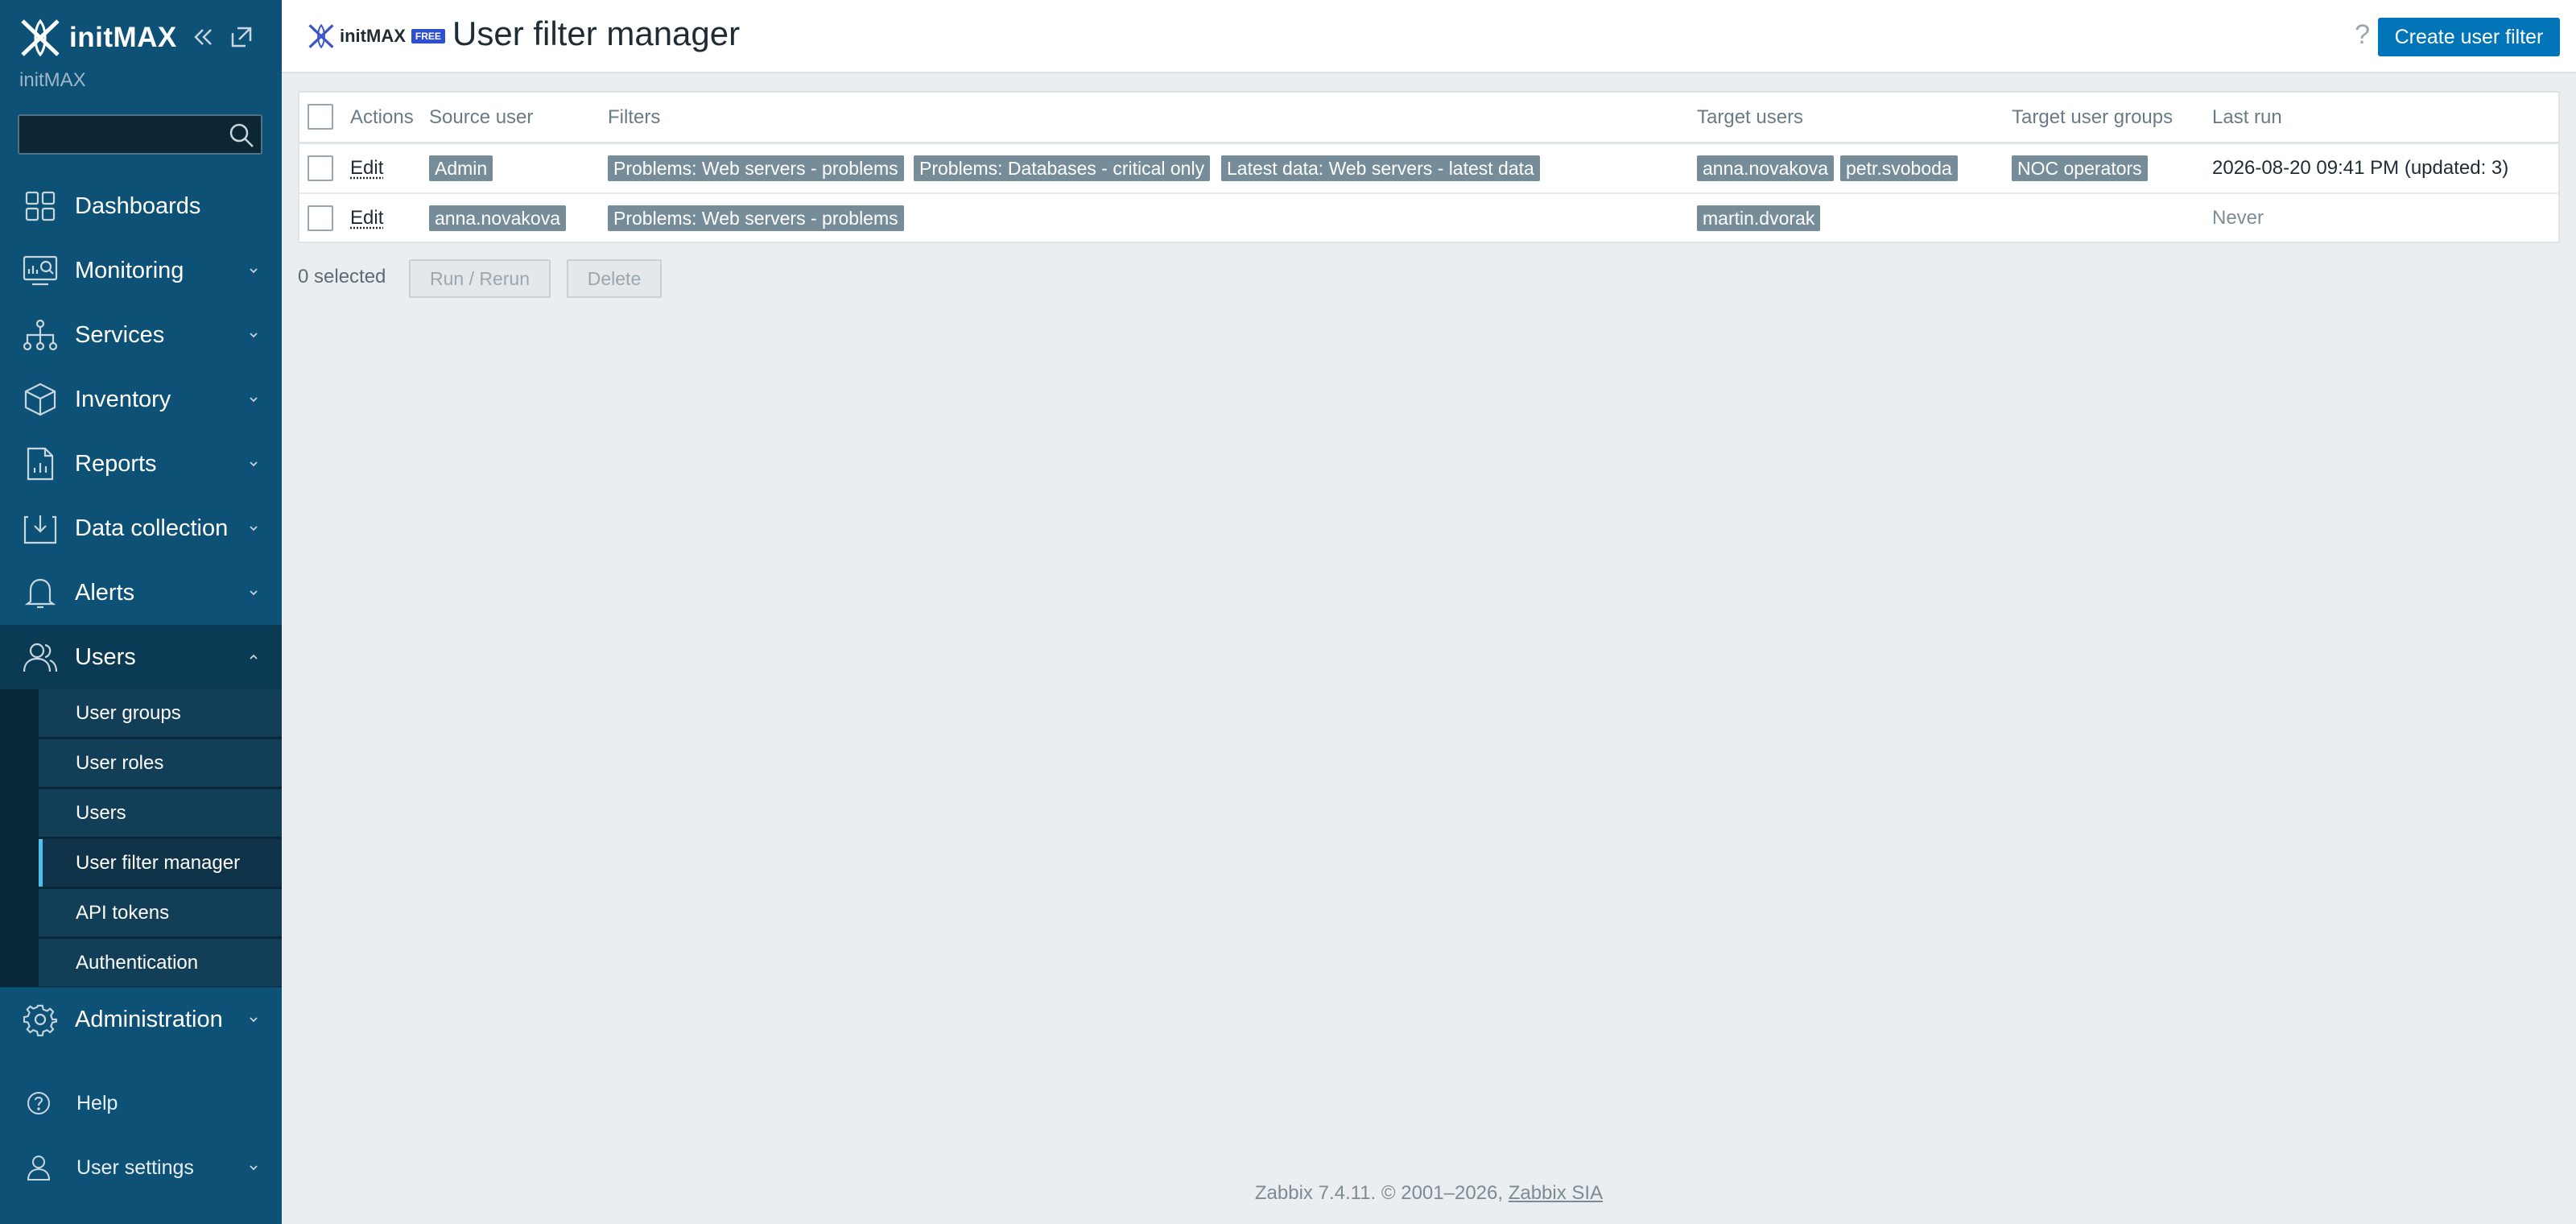 The height and width of the screenshot is (1224, 2576). I want to click on sidebar-item-label: User settings, so click(135, 1167).